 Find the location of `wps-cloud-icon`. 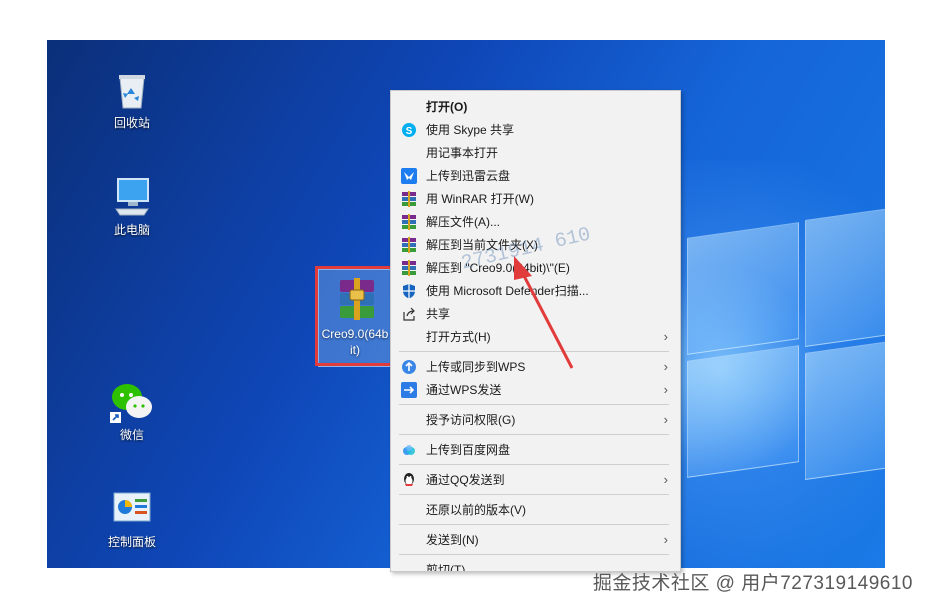

wps-cloud-icon is located at coordinates (409, 367).